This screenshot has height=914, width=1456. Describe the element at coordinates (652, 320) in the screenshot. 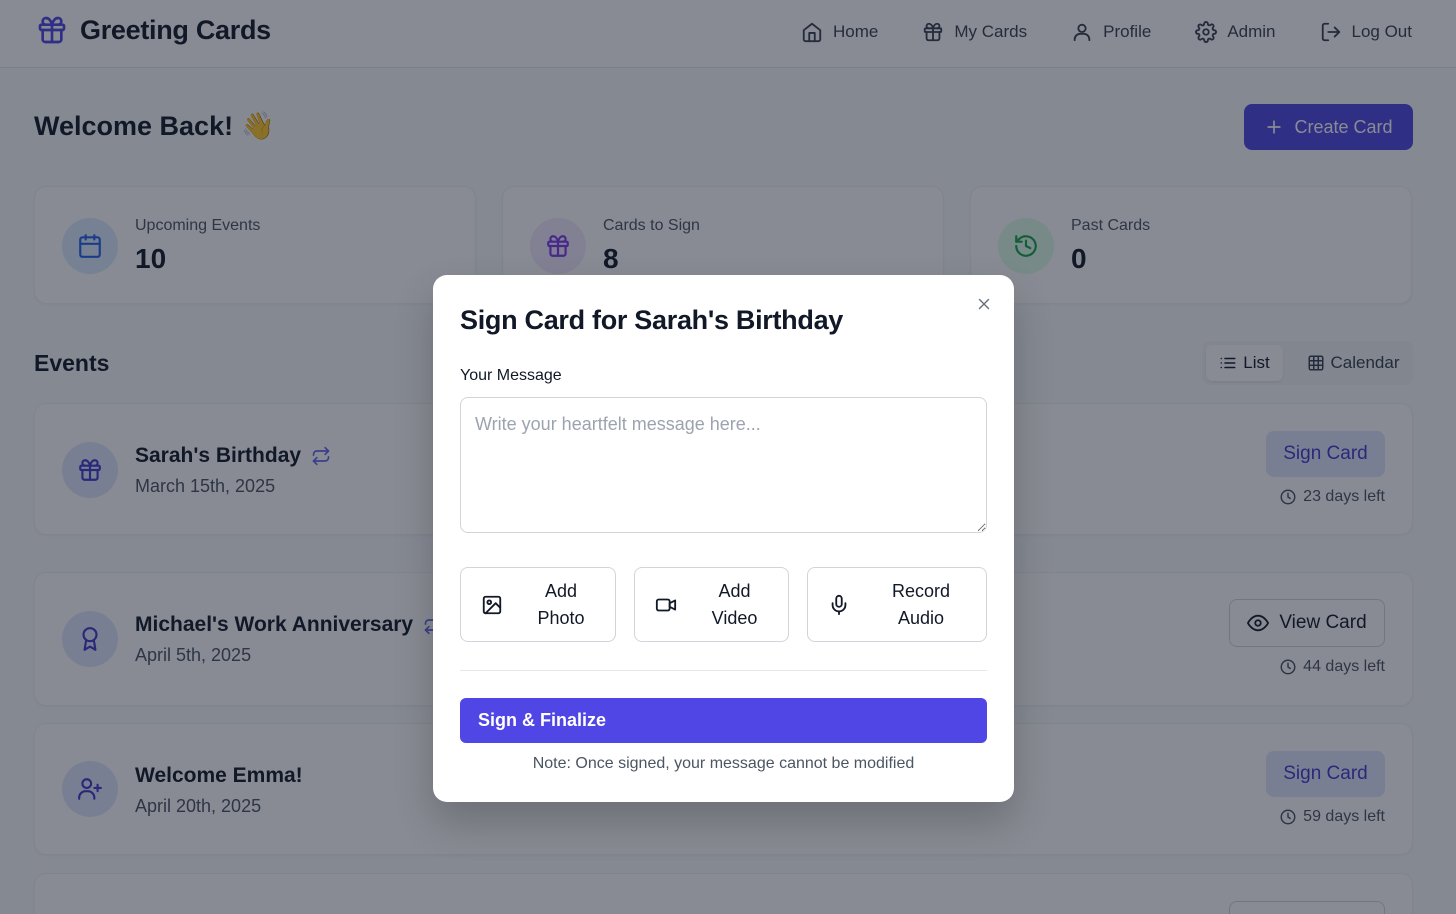

I see `modal-title: Sign Card for Sarah's Birthday` at that location.